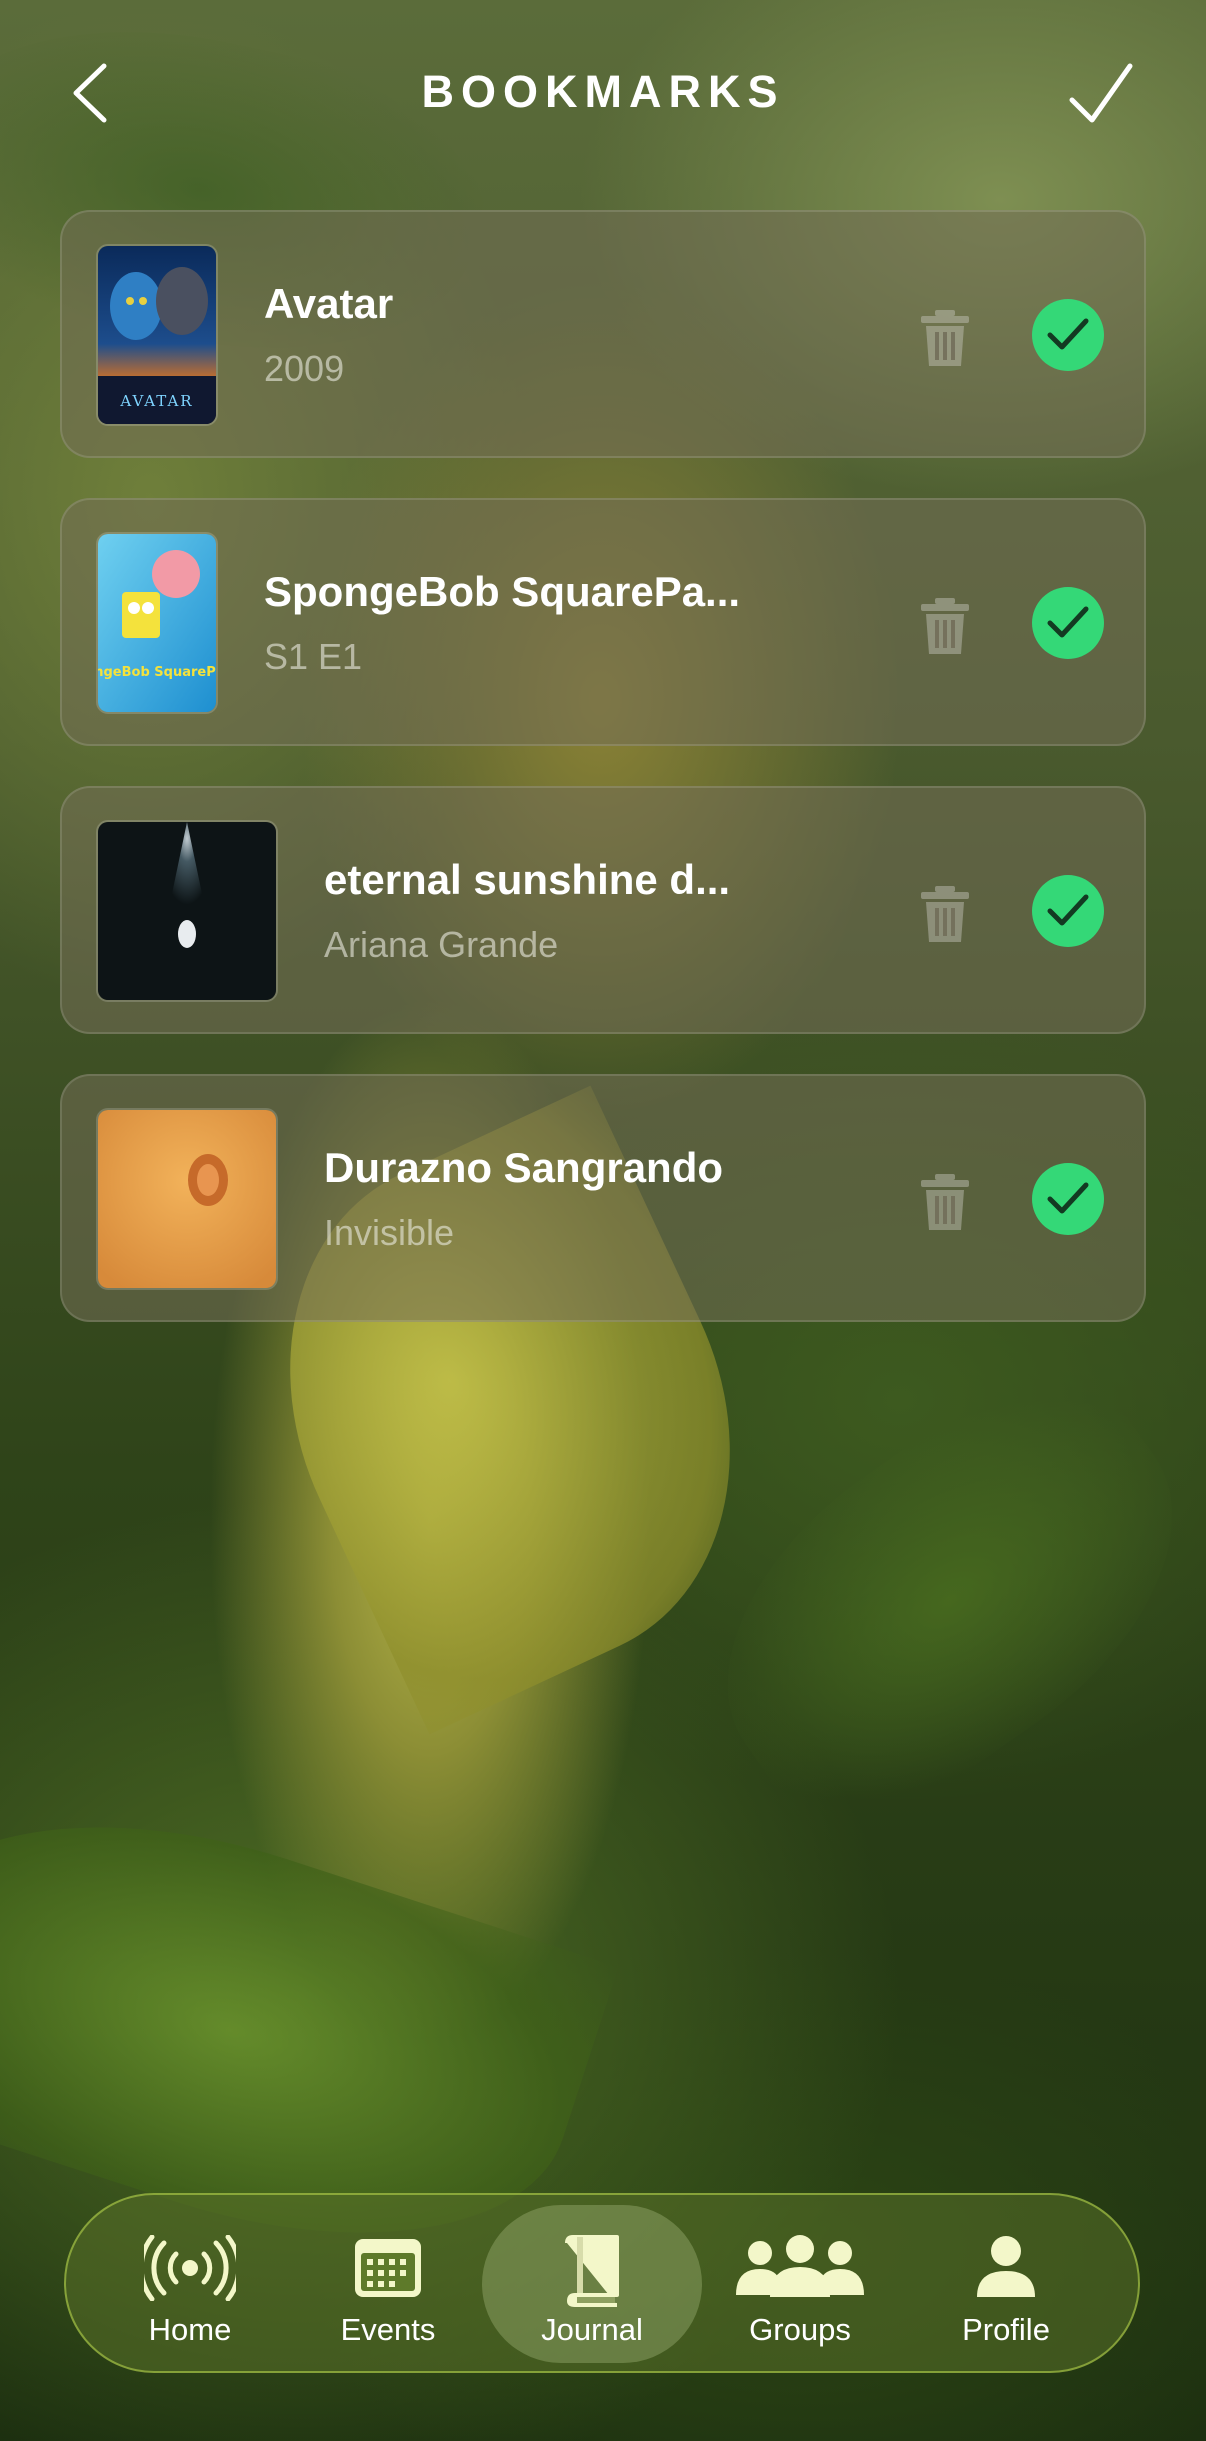  Describe the element at coordinates (592, 2271) in the screenshot. I see `book-icon` at that location.